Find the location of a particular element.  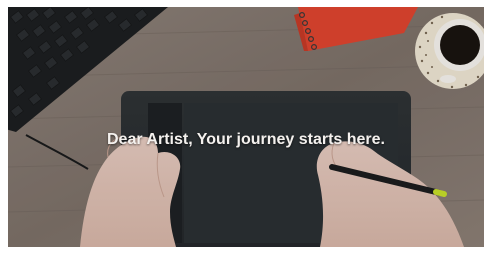

video-caption: Dear Artist, Your journey starts here. is located at coordinates (245, 139).